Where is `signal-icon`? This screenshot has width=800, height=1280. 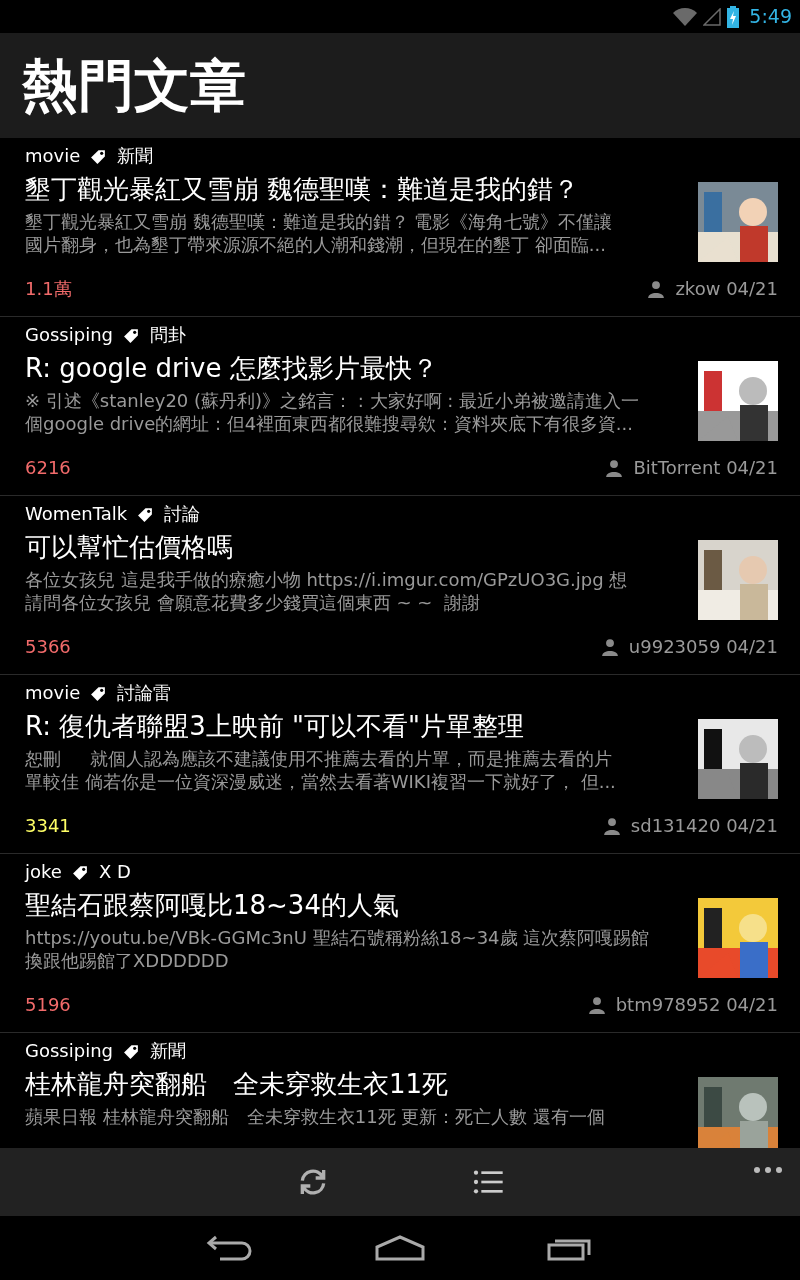 signal-icon is located at coordinates (712, 16).